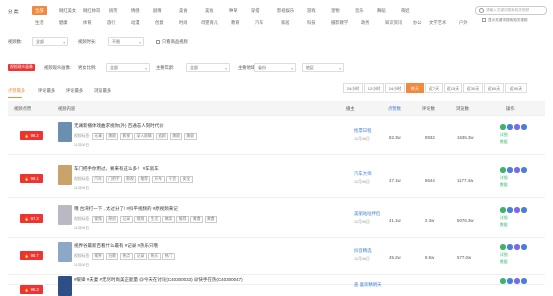 This screenshot has width=553, height=296. I want to click on period-option: 近7天, so click(434, 88).